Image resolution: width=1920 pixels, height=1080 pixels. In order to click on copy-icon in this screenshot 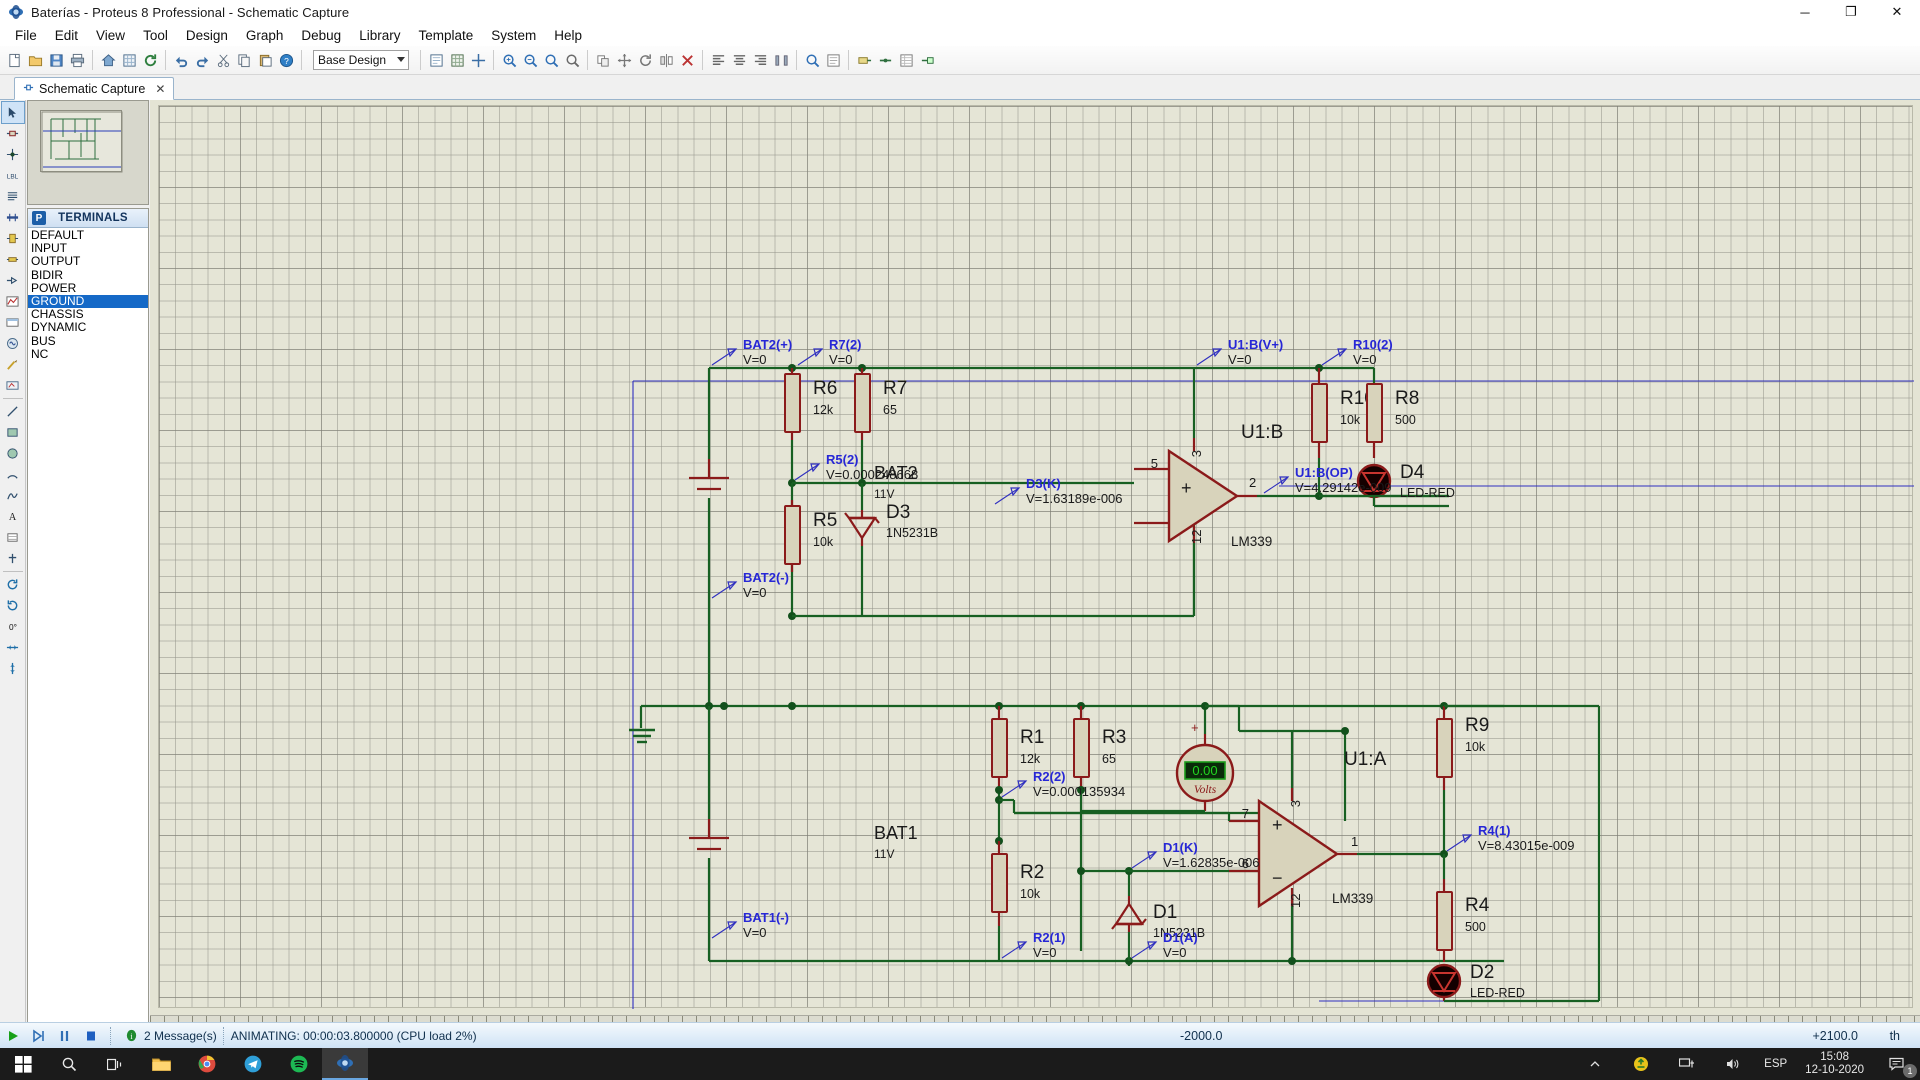, I will do `click(244, 60)`.